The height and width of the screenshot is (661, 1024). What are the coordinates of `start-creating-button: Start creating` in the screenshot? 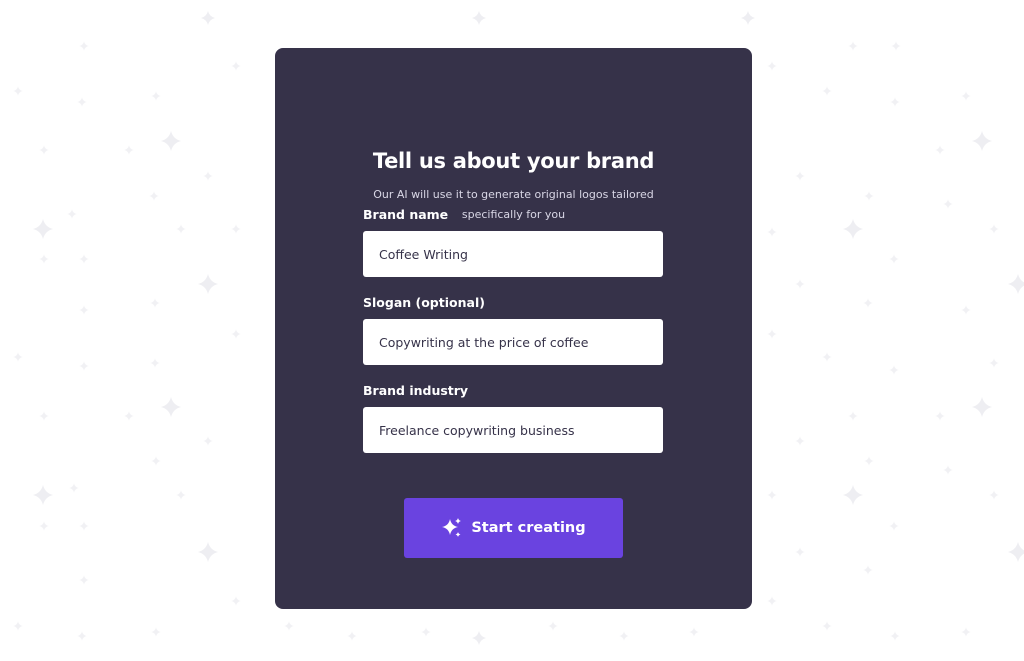 It's located at (513, 528).